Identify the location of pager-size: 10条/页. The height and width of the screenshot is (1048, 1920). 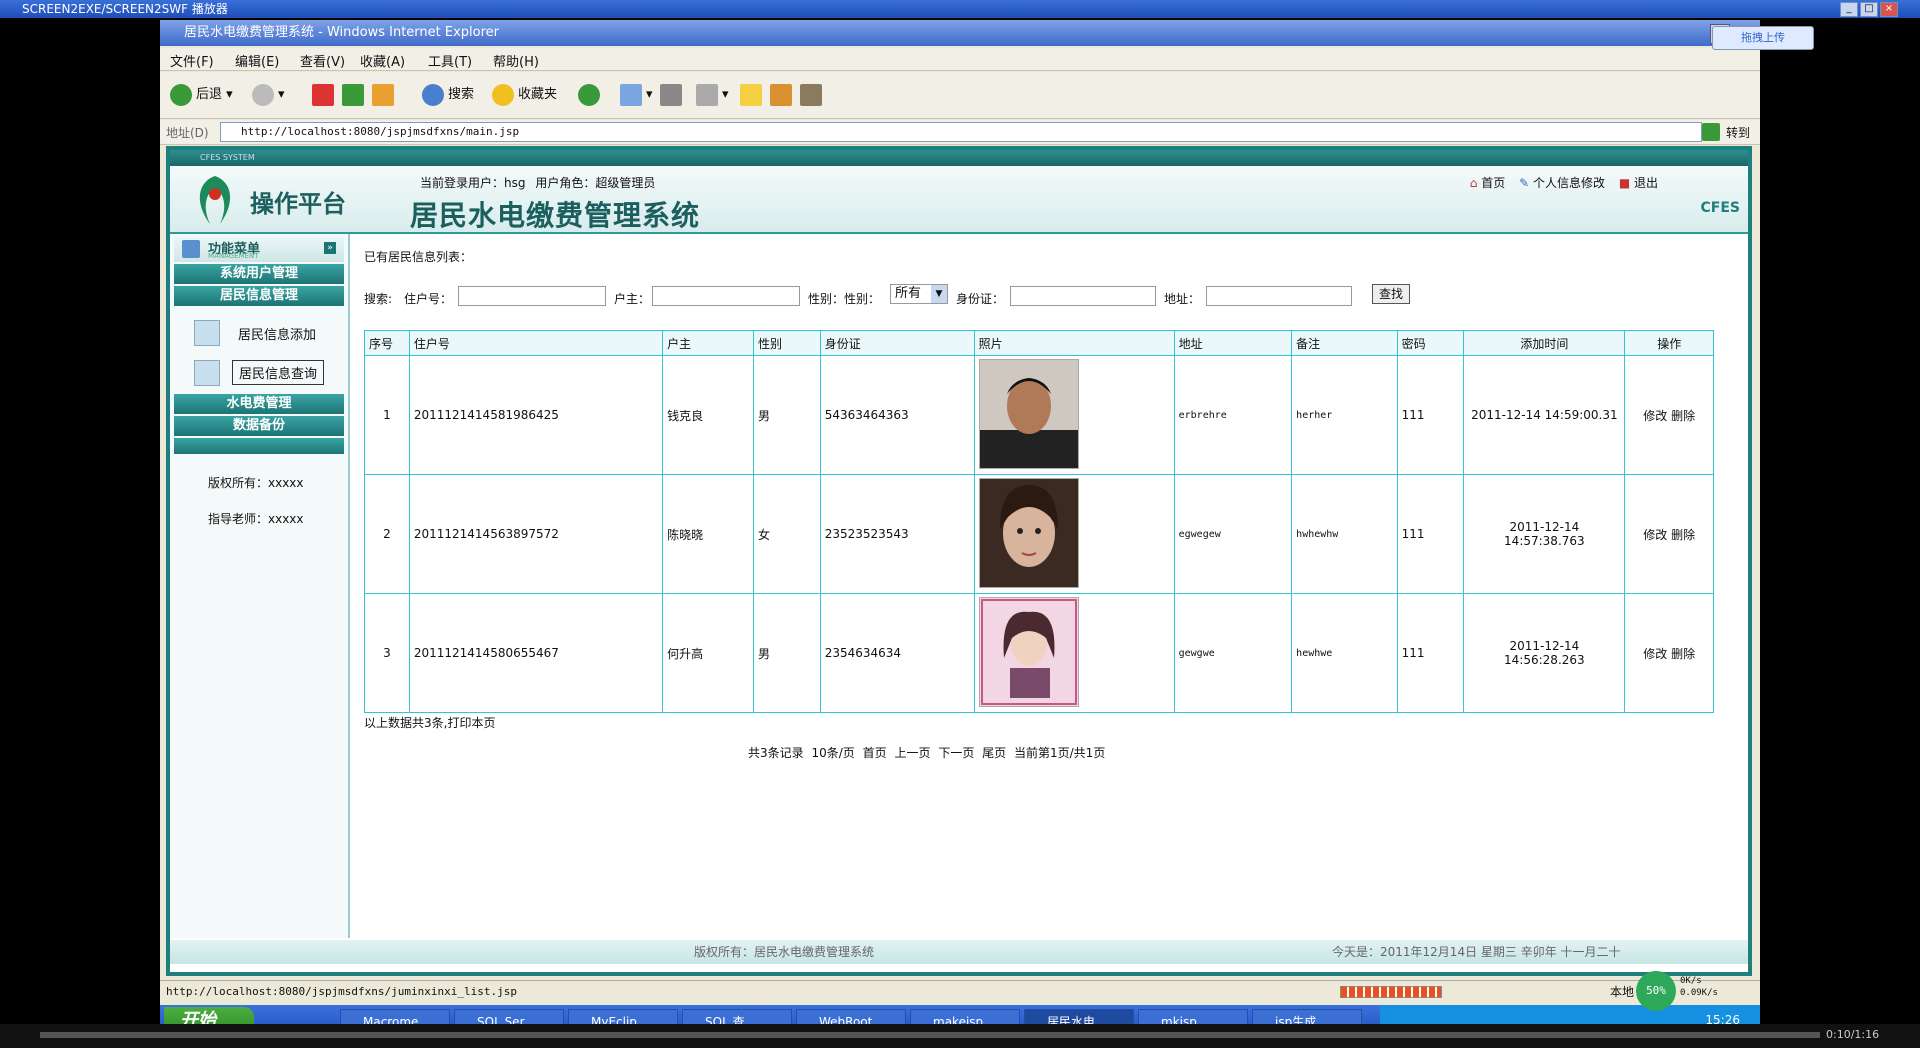
(833, 753).